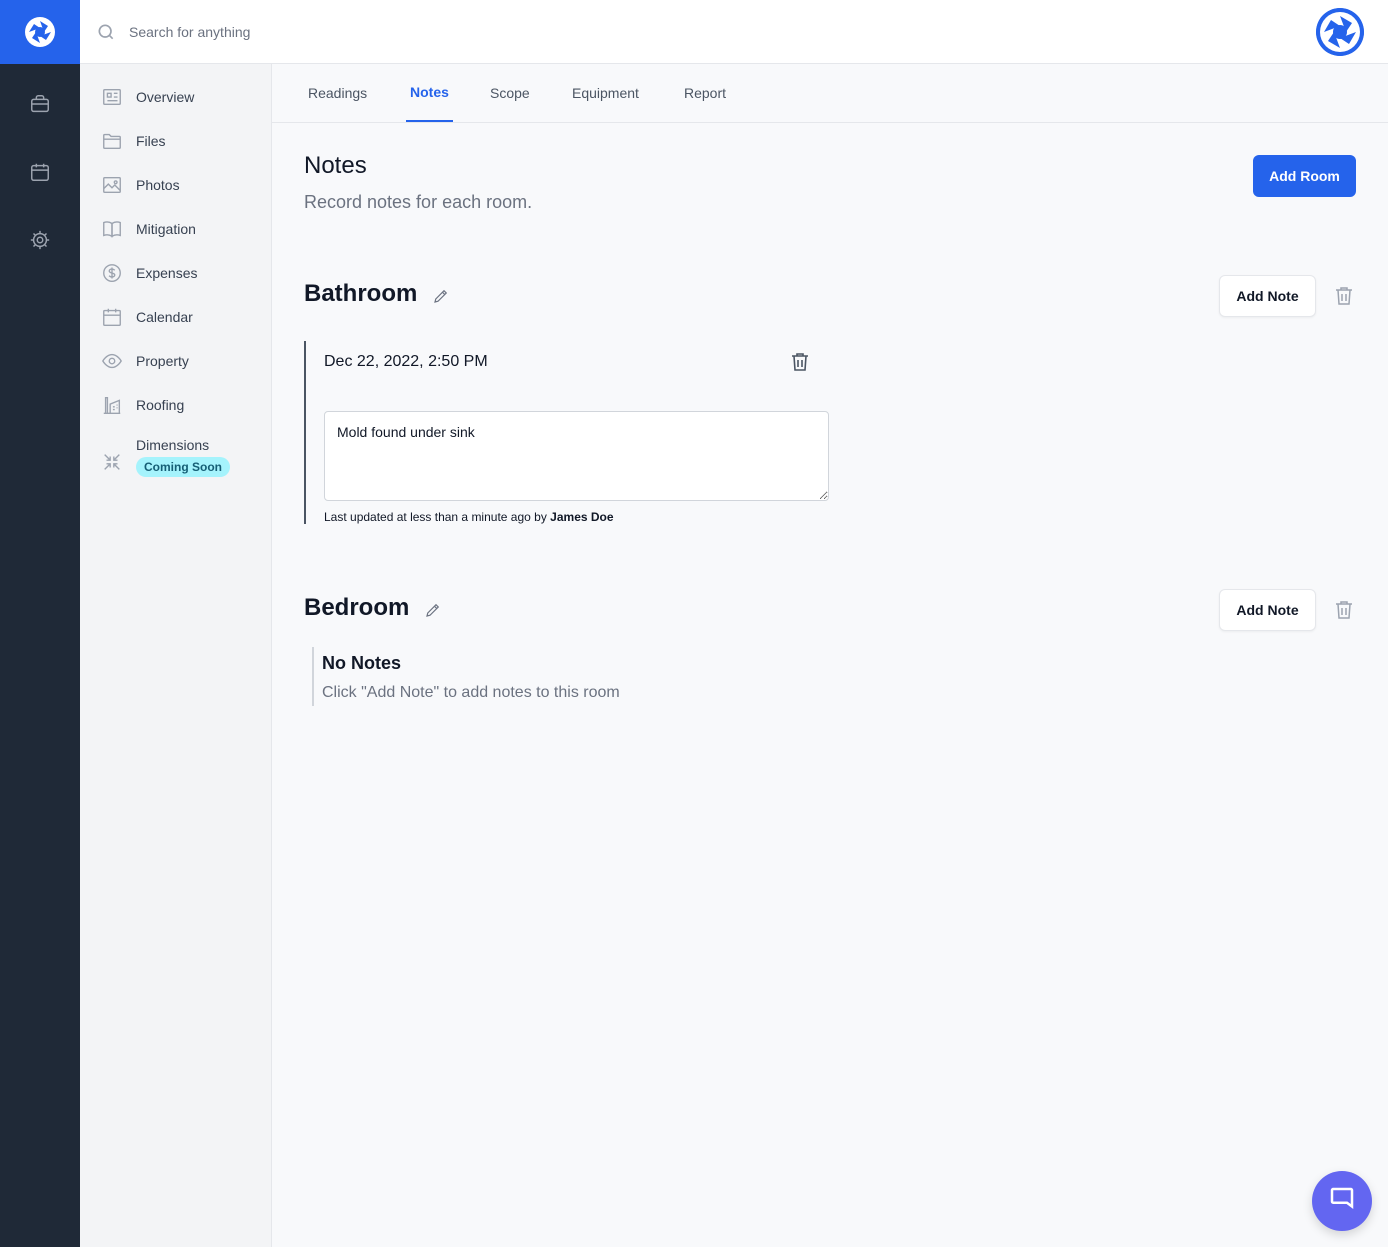 This screenshot has height=1247, width=1388. Describe the element at coordinates (164, 317) in the screenshot. I see `sidebar-item-label: Calendar` at that location.